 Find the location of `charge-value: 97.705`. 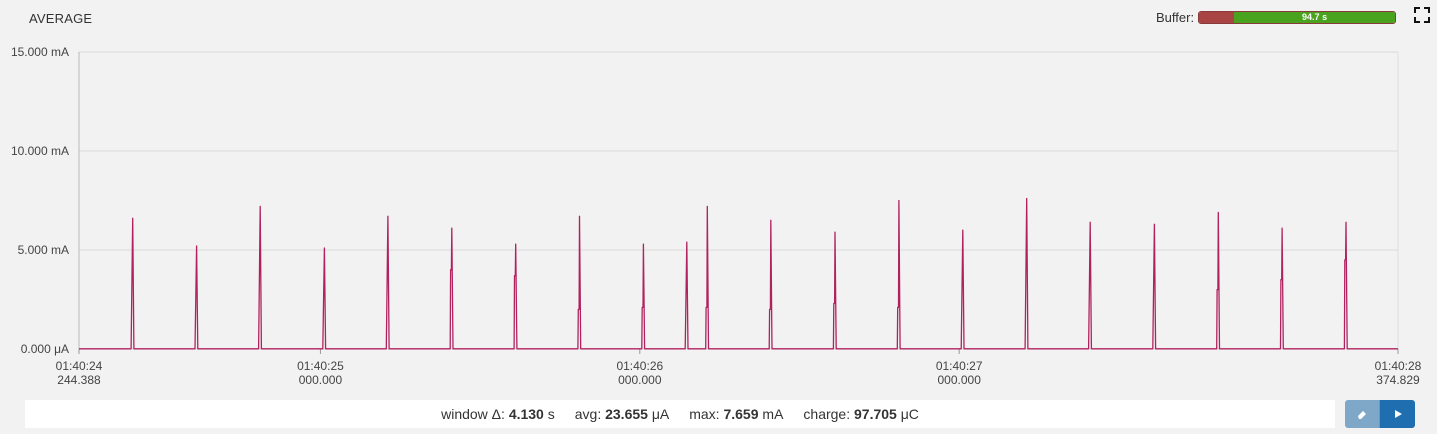

charge-value: 97.705 is located at coordinates (875, 414).